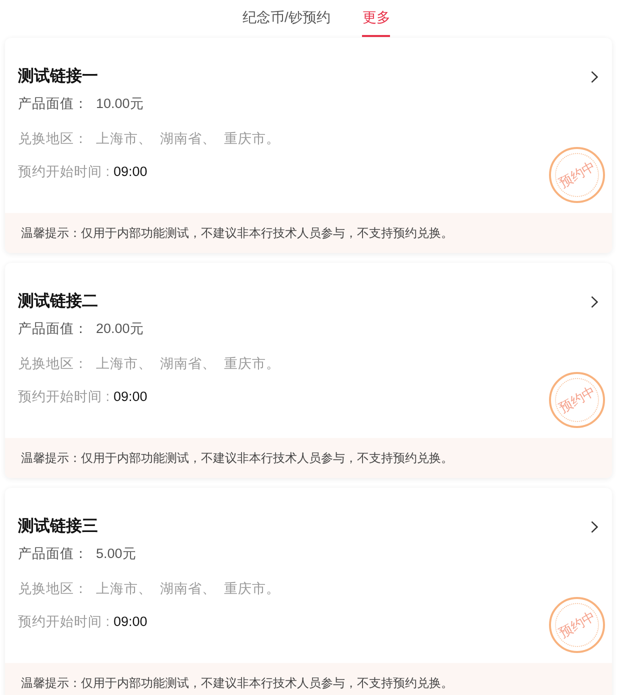  What do you see at coordinates (286, 18) in the screenshot?
I see `tab: 纪念币/钞预约` at bounding box center [286, 18].